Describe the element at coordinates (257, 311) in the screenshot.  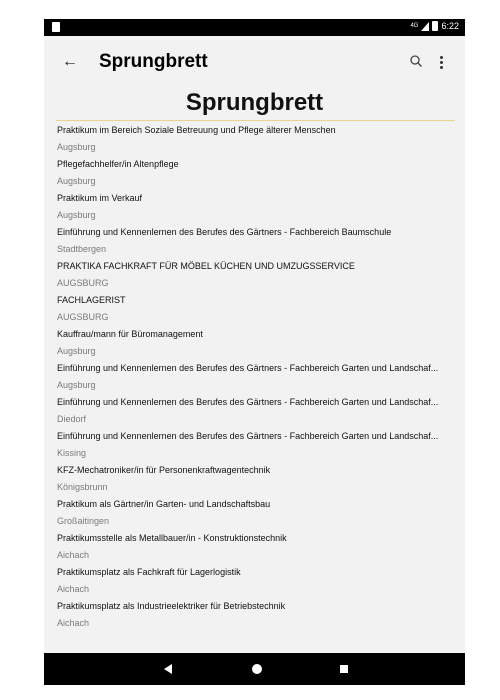
I see `list-item: FACHLAGERIST AUGSBURG` at that location.